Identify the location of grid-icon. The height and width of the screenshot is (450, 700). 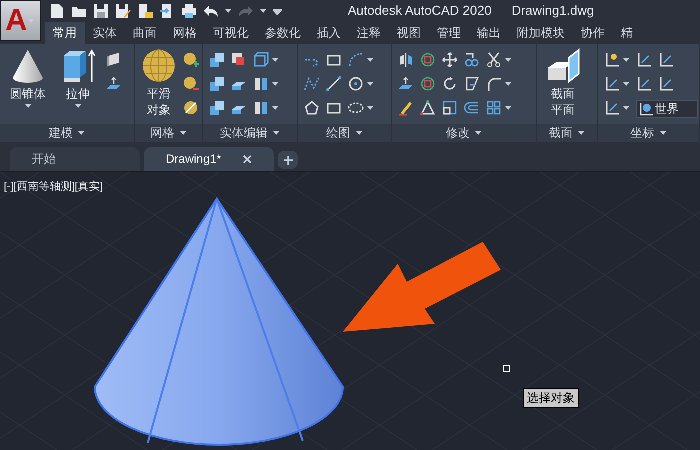
(494, 108).